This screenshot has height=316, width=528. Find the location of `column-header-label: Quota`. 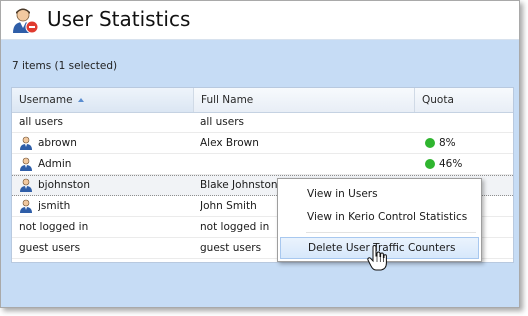

column-header-label: Quota is located at coordinates (438, 100).